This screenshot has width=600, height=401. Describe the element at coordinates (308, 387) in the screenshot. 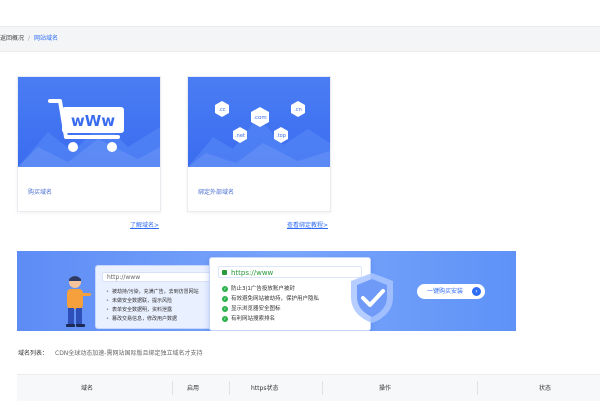

I see `domain-table-header: 域名 启用 https状态 操作 状态` at that location.